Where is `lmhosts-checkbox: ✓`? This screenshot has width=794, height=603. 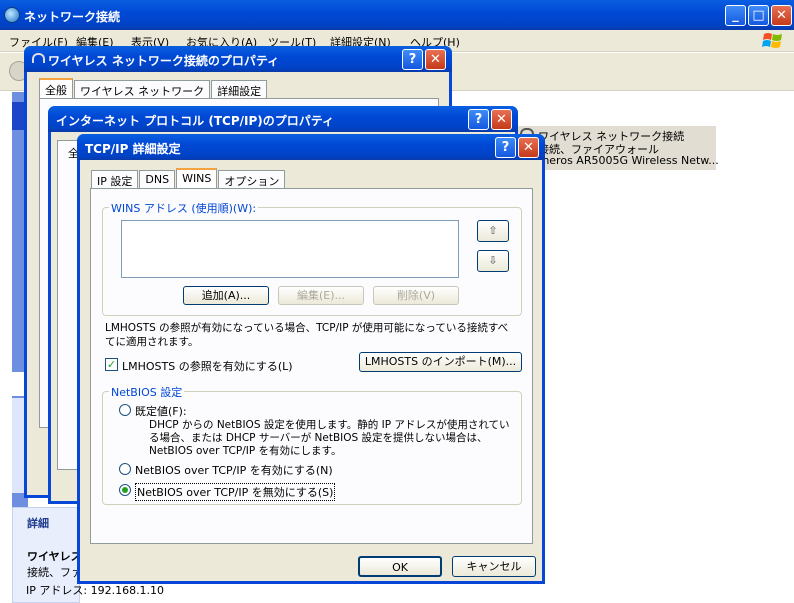 lmhosts-checkbox: ✓ is located at coordinates (111, 364).